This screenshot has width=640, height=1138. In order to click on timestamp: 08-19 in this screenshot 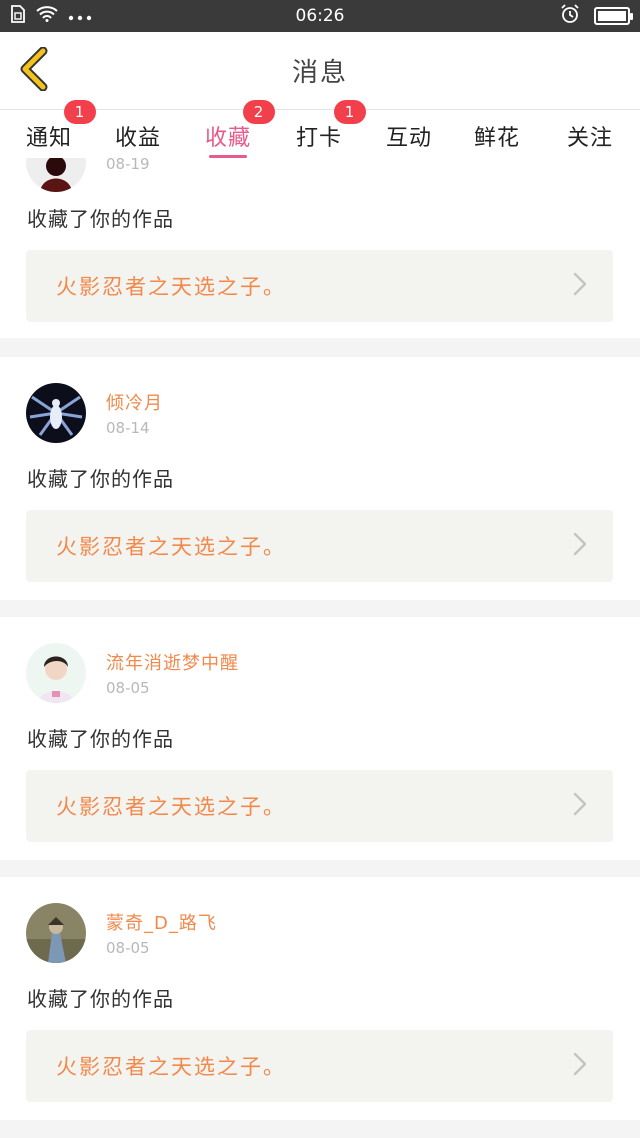, I will do `click(128, 165)`.